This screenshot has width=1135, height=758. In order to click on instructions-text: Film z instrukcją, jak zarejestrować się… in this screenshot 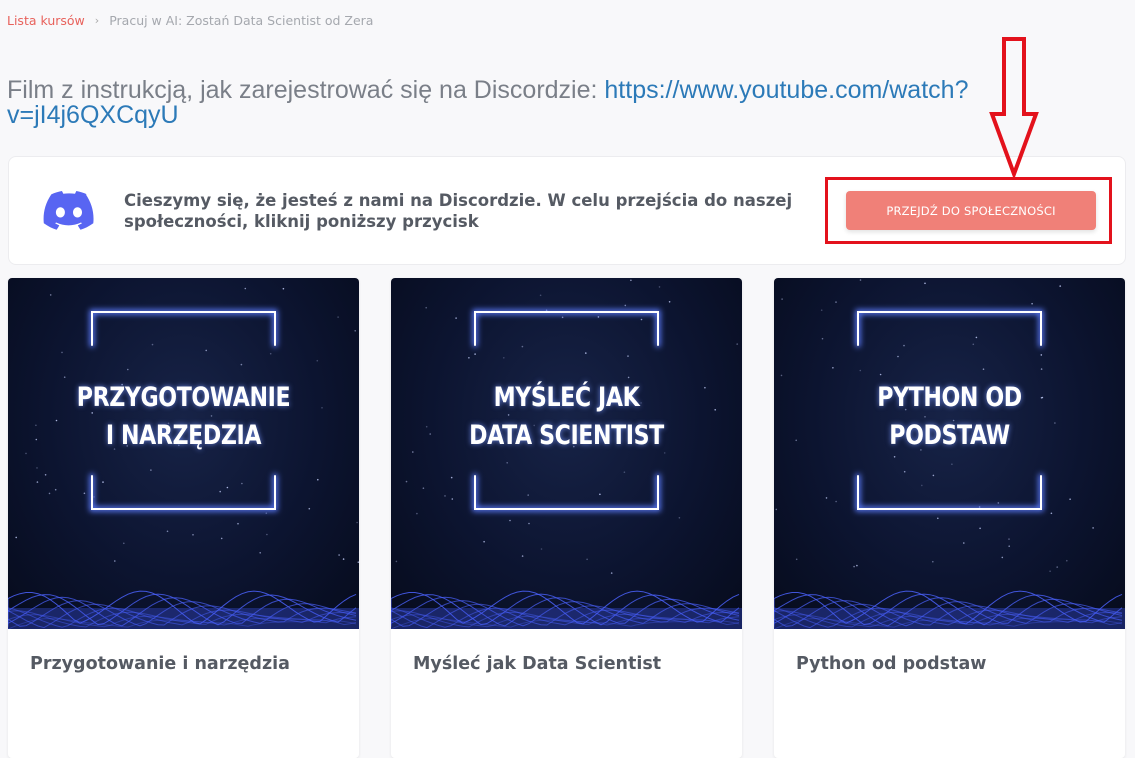, I will do `click(306, 90)`.